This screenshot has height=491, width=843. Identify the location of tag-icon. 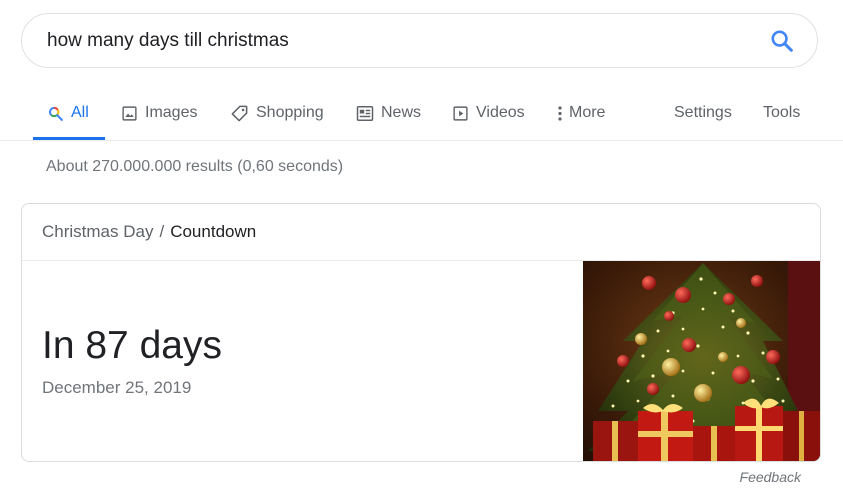
(239, 113).